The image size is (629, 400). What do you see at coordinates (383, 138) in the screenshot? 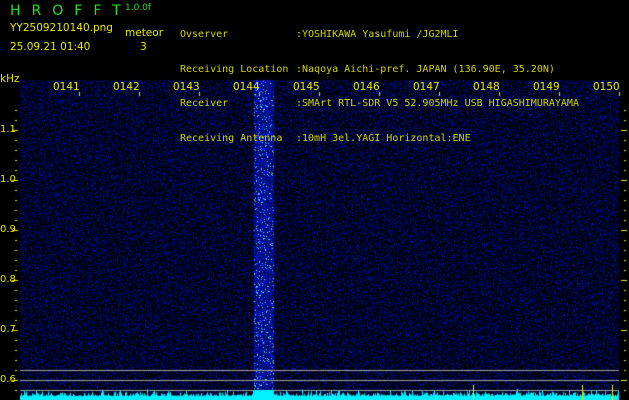
I see `info-value: :10mH 3el.YAGI Horizontal:ENE` at bounding box center [383, 138].